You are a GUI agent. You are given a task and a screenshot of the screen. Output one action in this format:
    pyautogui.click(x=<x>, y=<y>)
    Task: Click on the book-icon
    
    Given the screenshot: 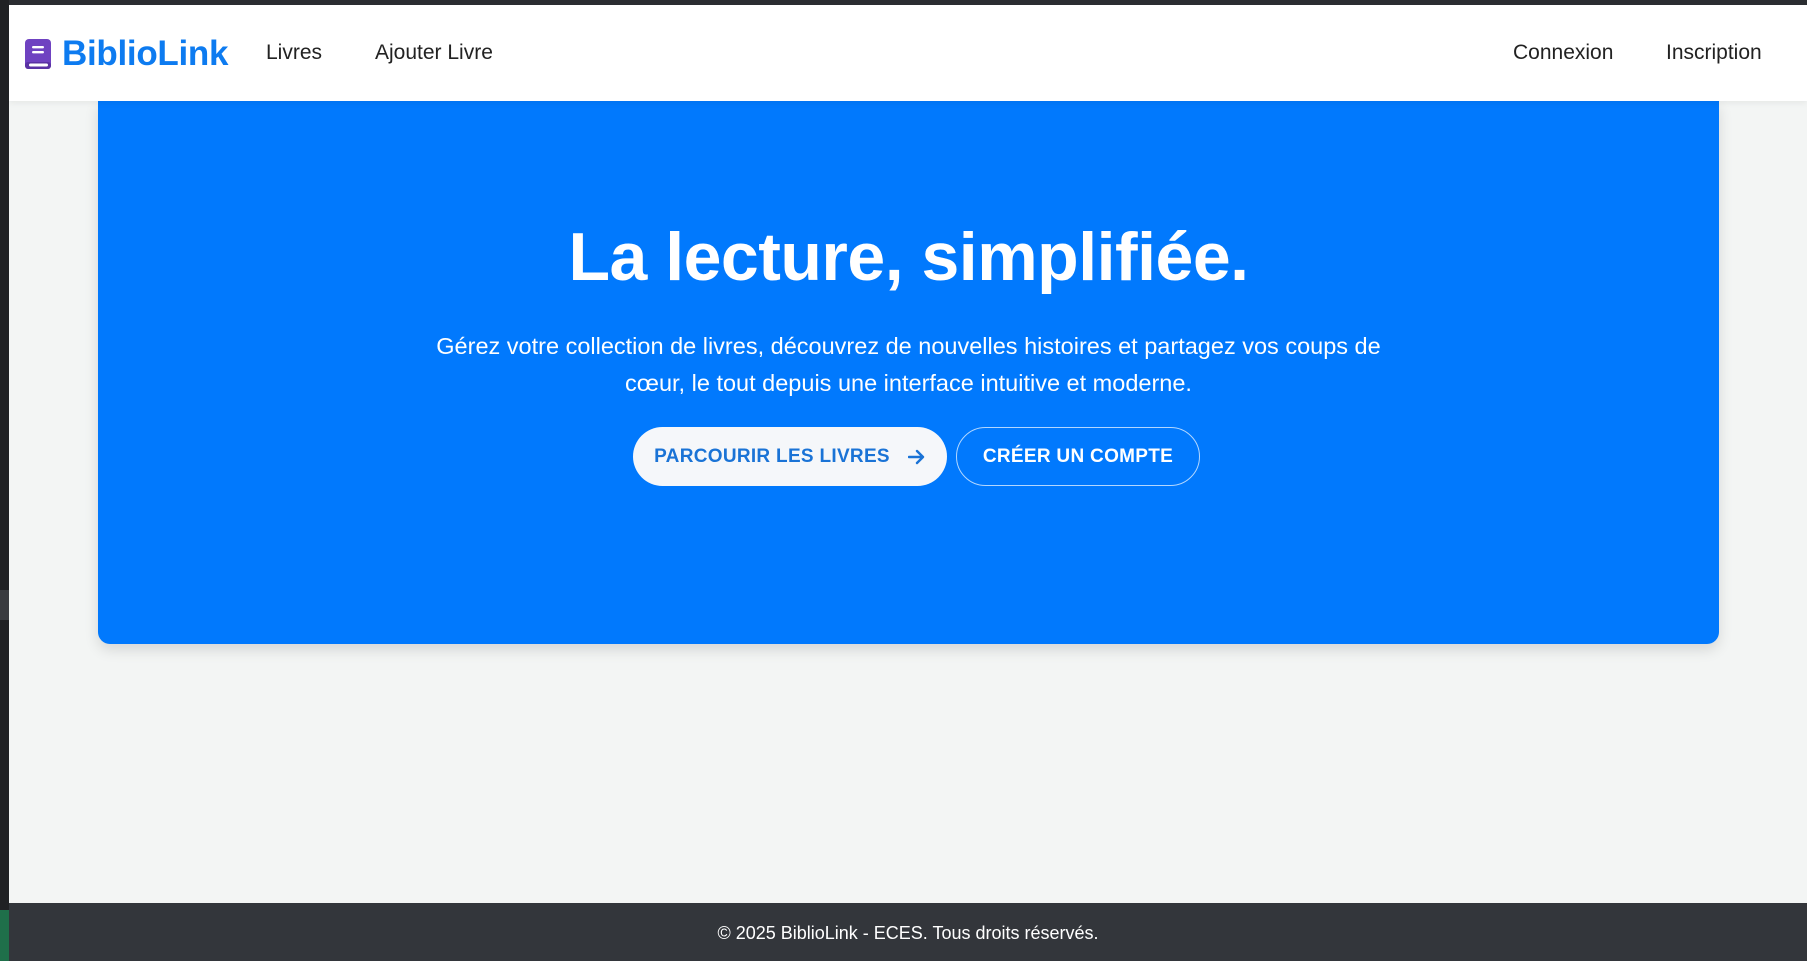 What is the action you would take?
    pyautogui.click(x=38, y=54)
    